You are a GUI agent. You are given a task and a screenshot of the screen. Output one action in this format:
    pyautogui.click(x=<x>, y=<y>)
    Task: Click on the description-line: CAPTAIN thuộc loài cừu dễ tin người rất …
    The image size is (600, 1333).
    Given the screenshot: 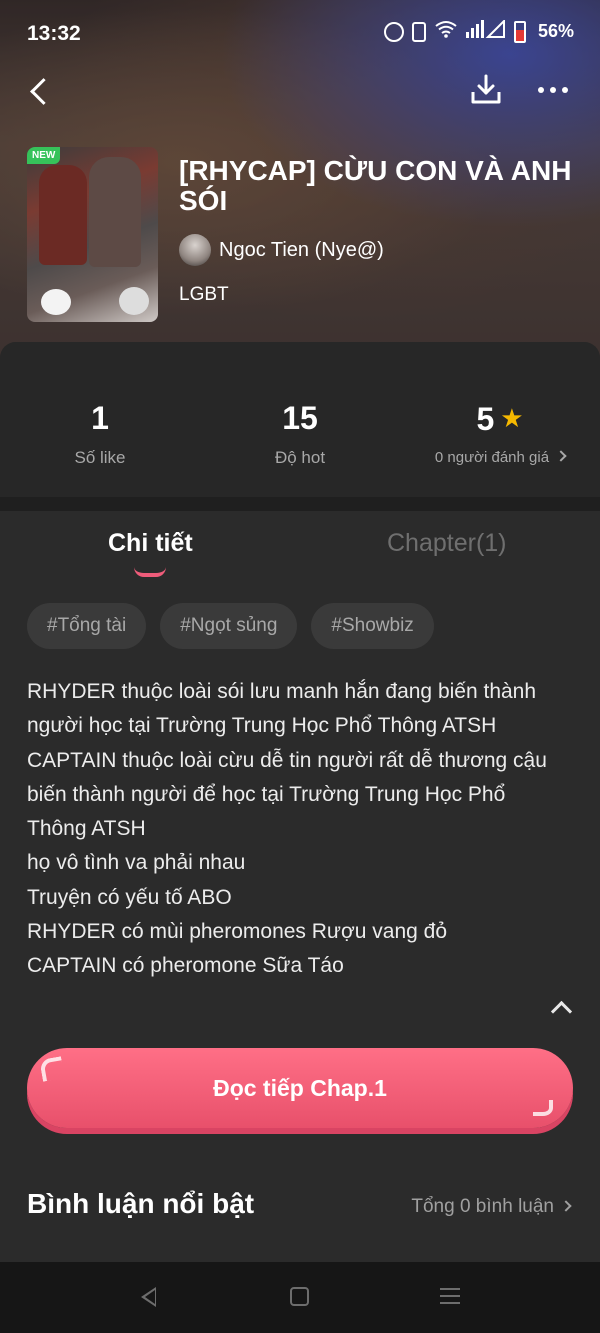 What is the action you would take?
    pyautogui.click(x=290, y=794)
    